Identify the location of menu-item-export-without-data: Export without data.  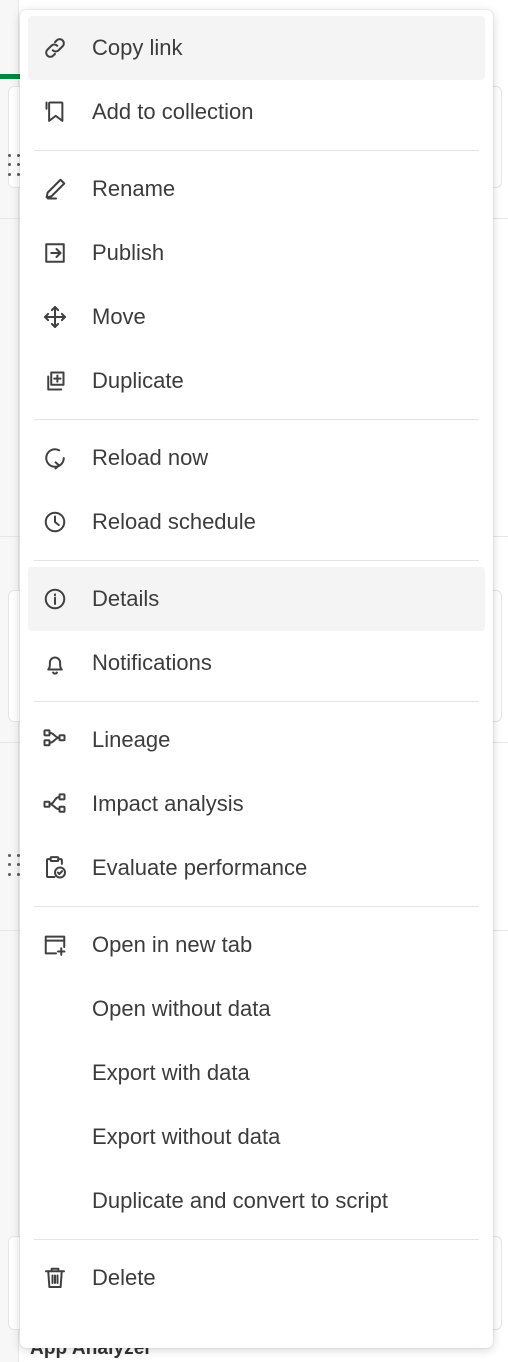
(256, 1137).